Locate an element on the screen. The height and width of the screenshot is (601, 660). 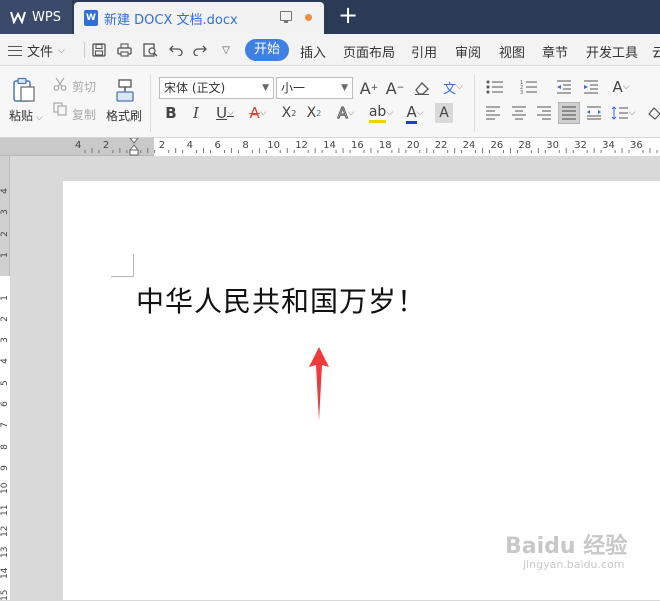
document-tab-title: 新建 DOCX 文档.docx is located at coordinates (171, 20).